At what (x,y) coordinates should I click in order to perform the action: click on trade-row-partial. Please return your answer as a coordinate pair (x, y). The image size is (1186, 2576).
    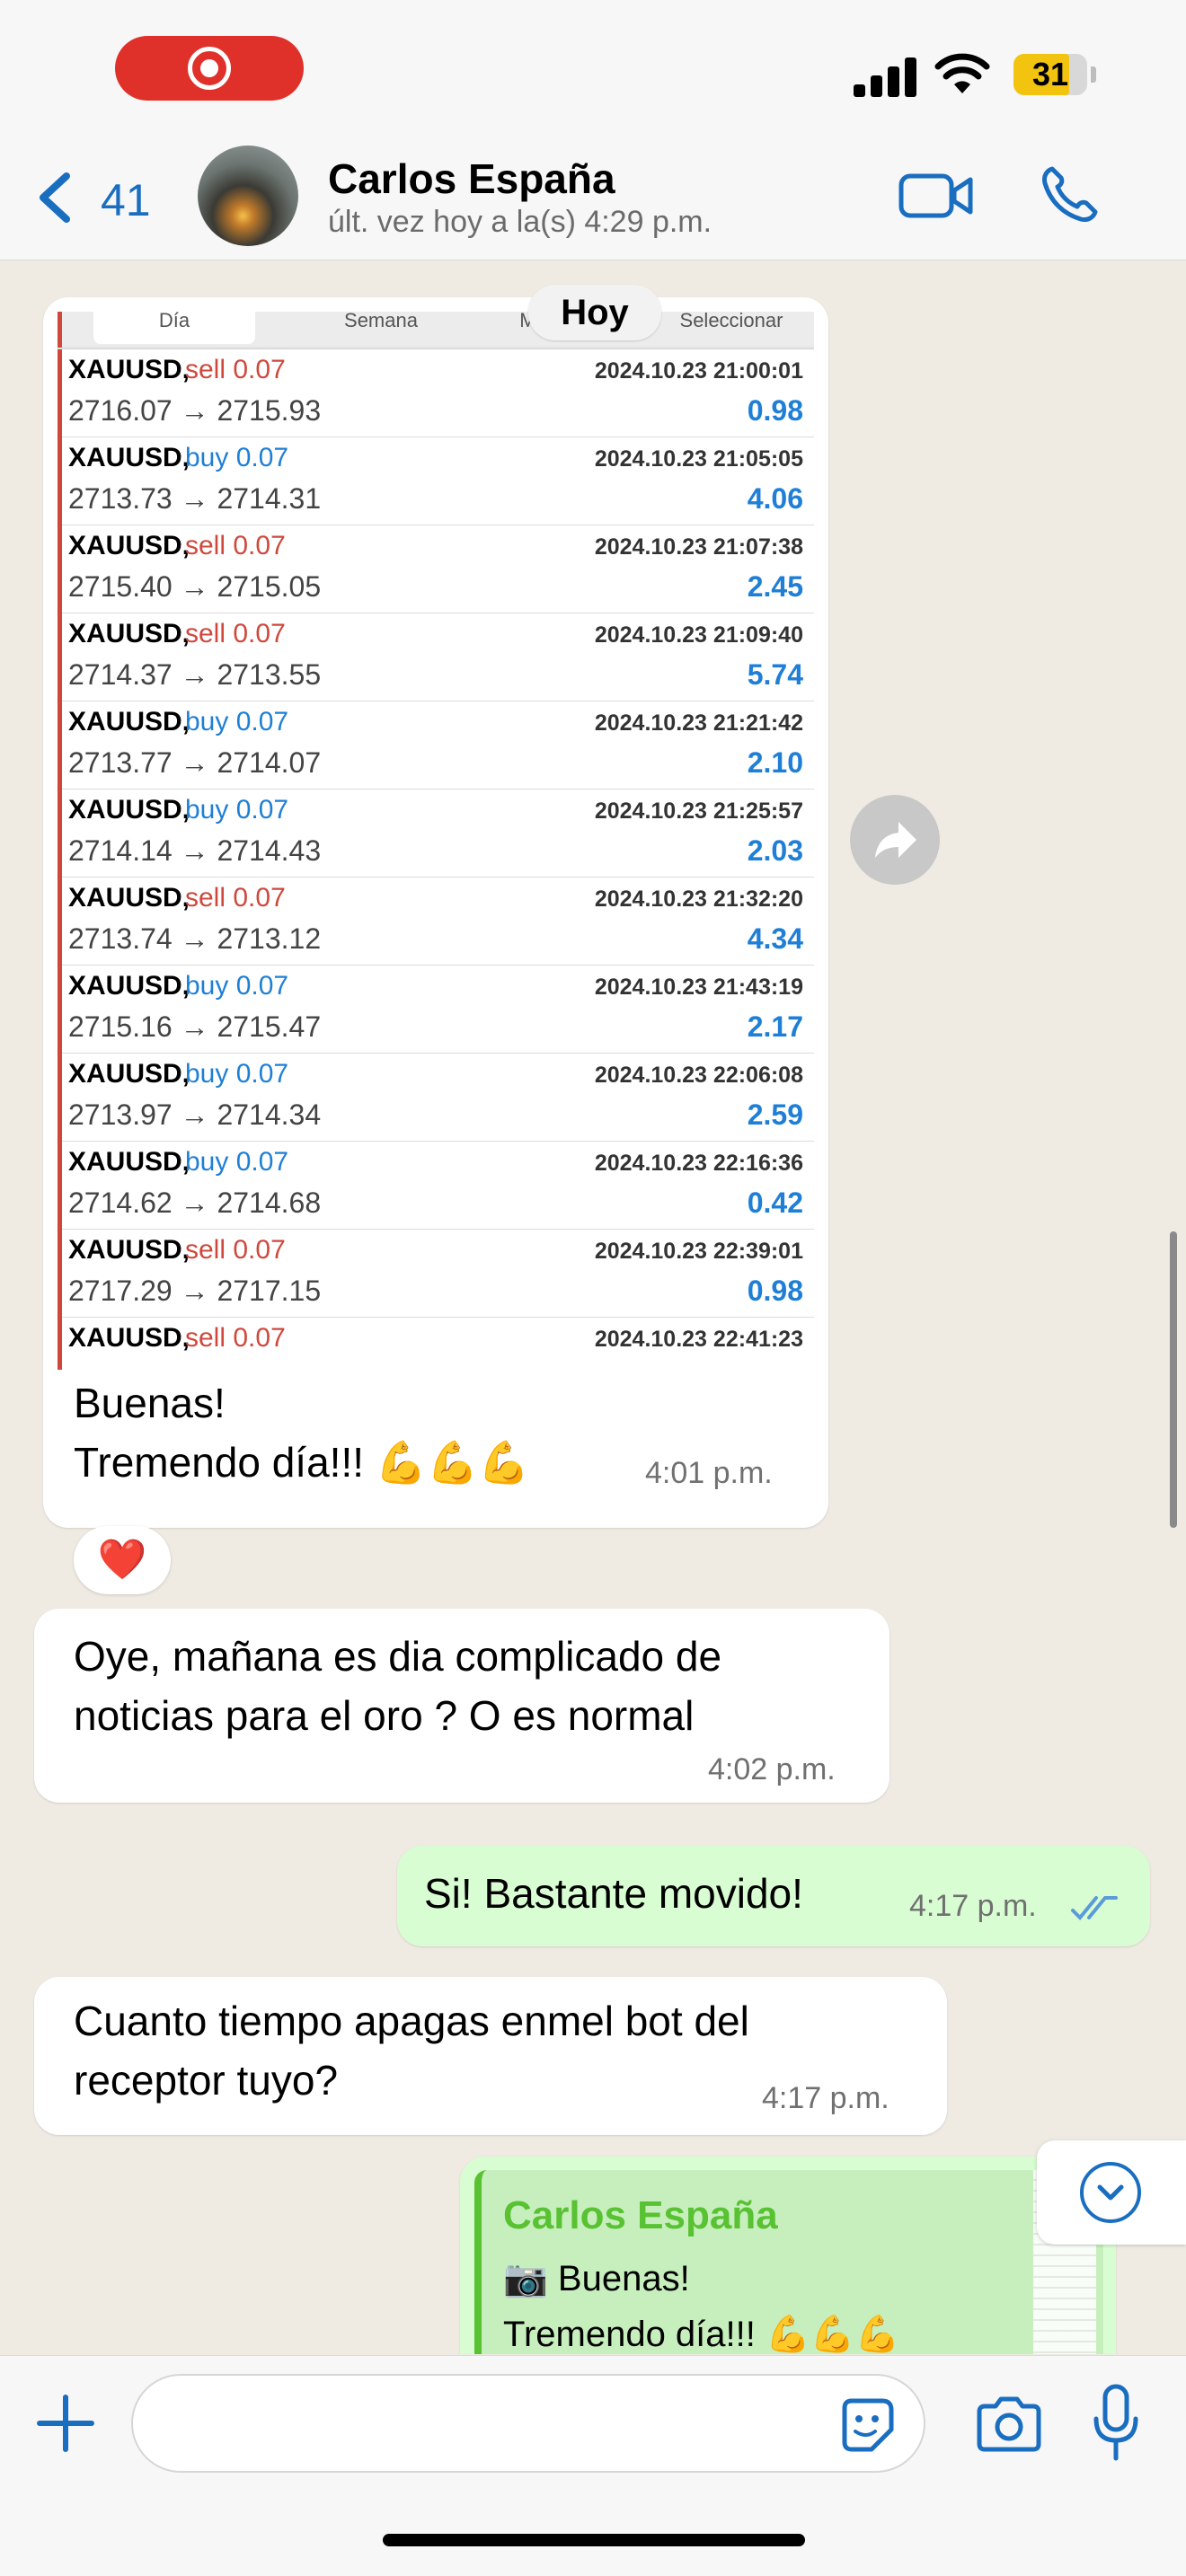
    Looking at the image, I should click on (436, 330).